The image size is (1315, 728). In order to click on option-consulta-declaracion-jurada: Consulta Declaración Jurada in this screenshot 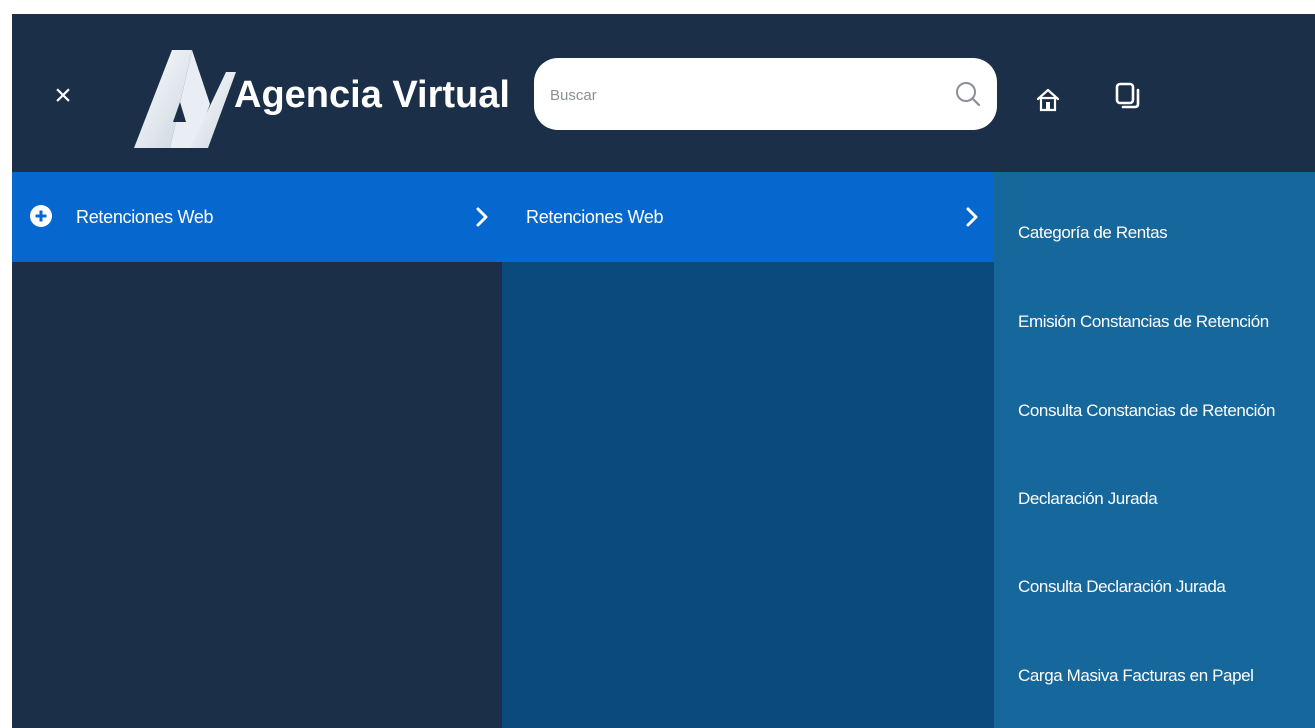, I will do `click(1154, 587)`.